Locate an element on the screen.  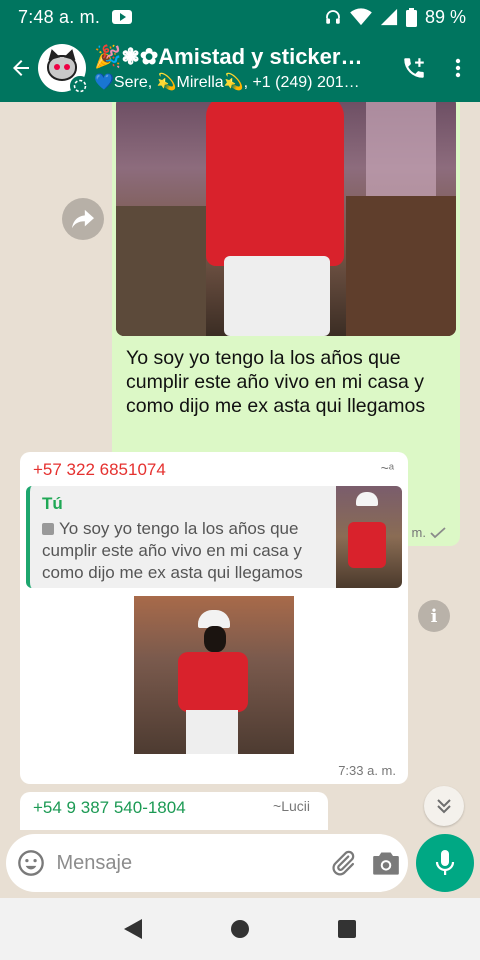
group-avatar is located at coordinates (64, 70).